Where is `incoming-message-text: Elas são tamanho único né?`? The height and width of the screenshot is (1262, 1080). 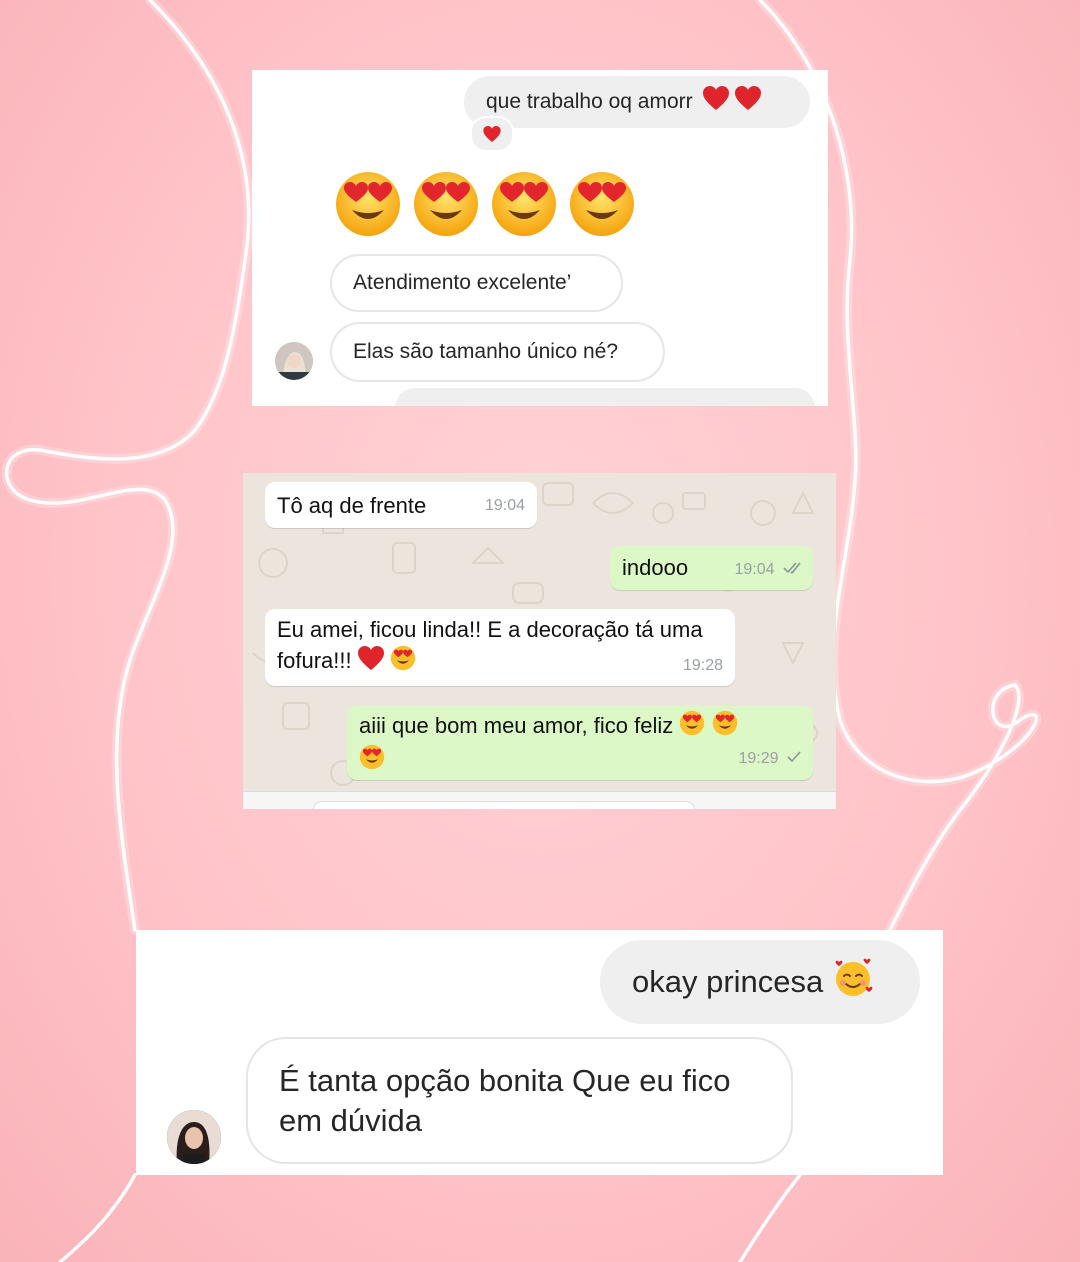
incoming-message-text: Elas são tamanho único né? is located at coordinates (486, 351).